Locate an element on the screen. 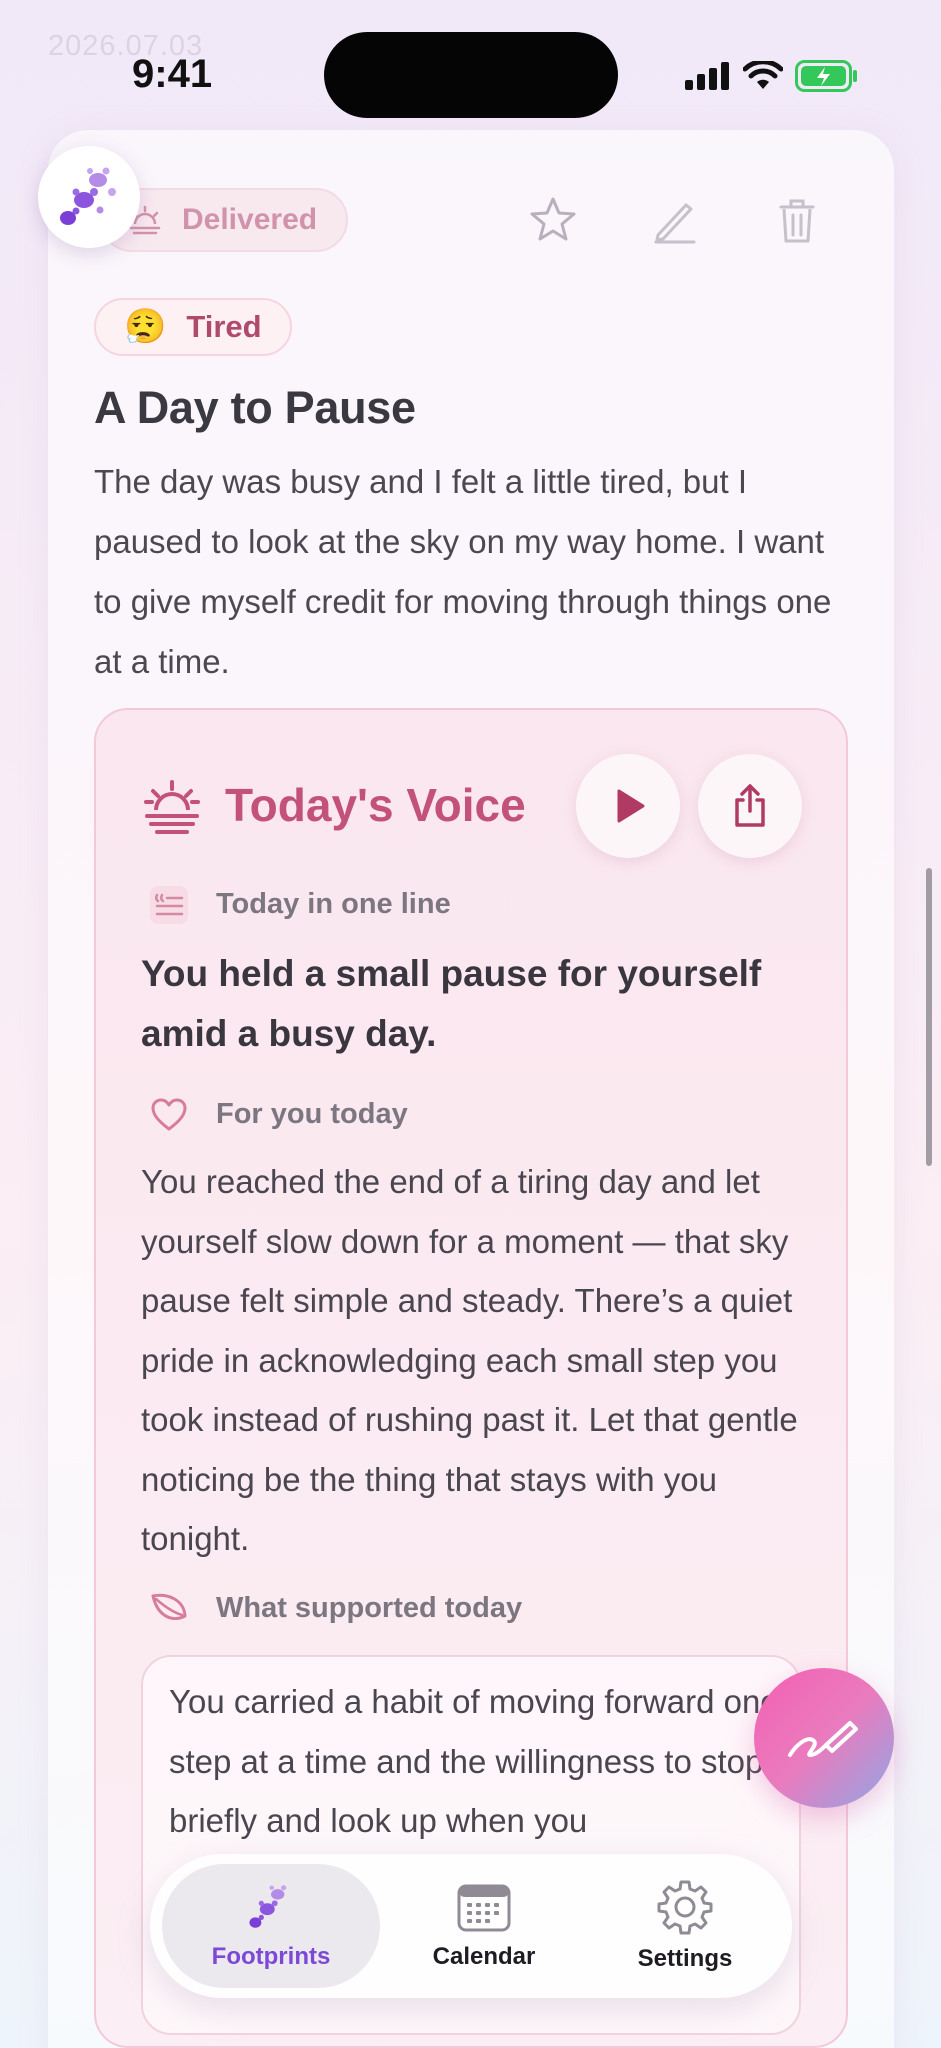  battery-icon is located at coordinates (826, 76).